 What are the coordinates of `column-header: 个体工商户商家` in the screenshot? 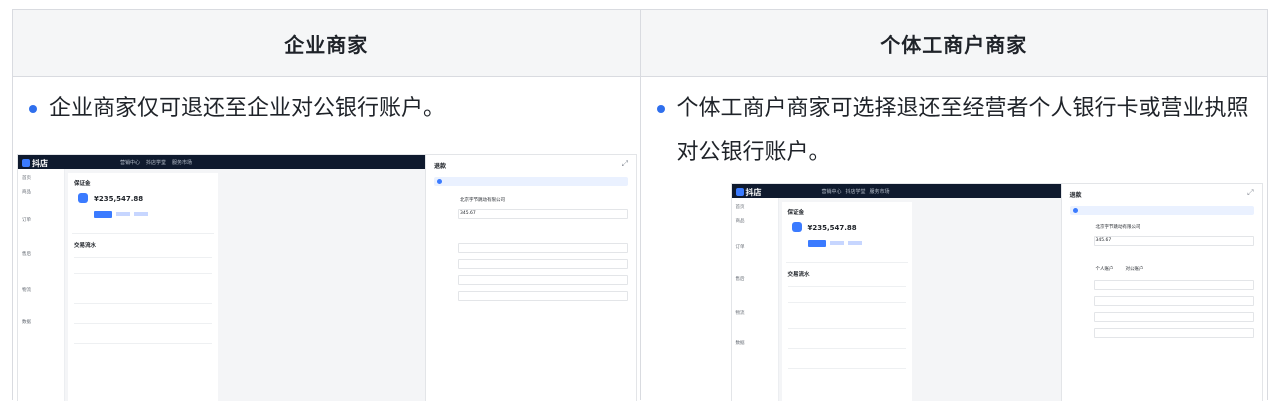 It's located at (953, 43).